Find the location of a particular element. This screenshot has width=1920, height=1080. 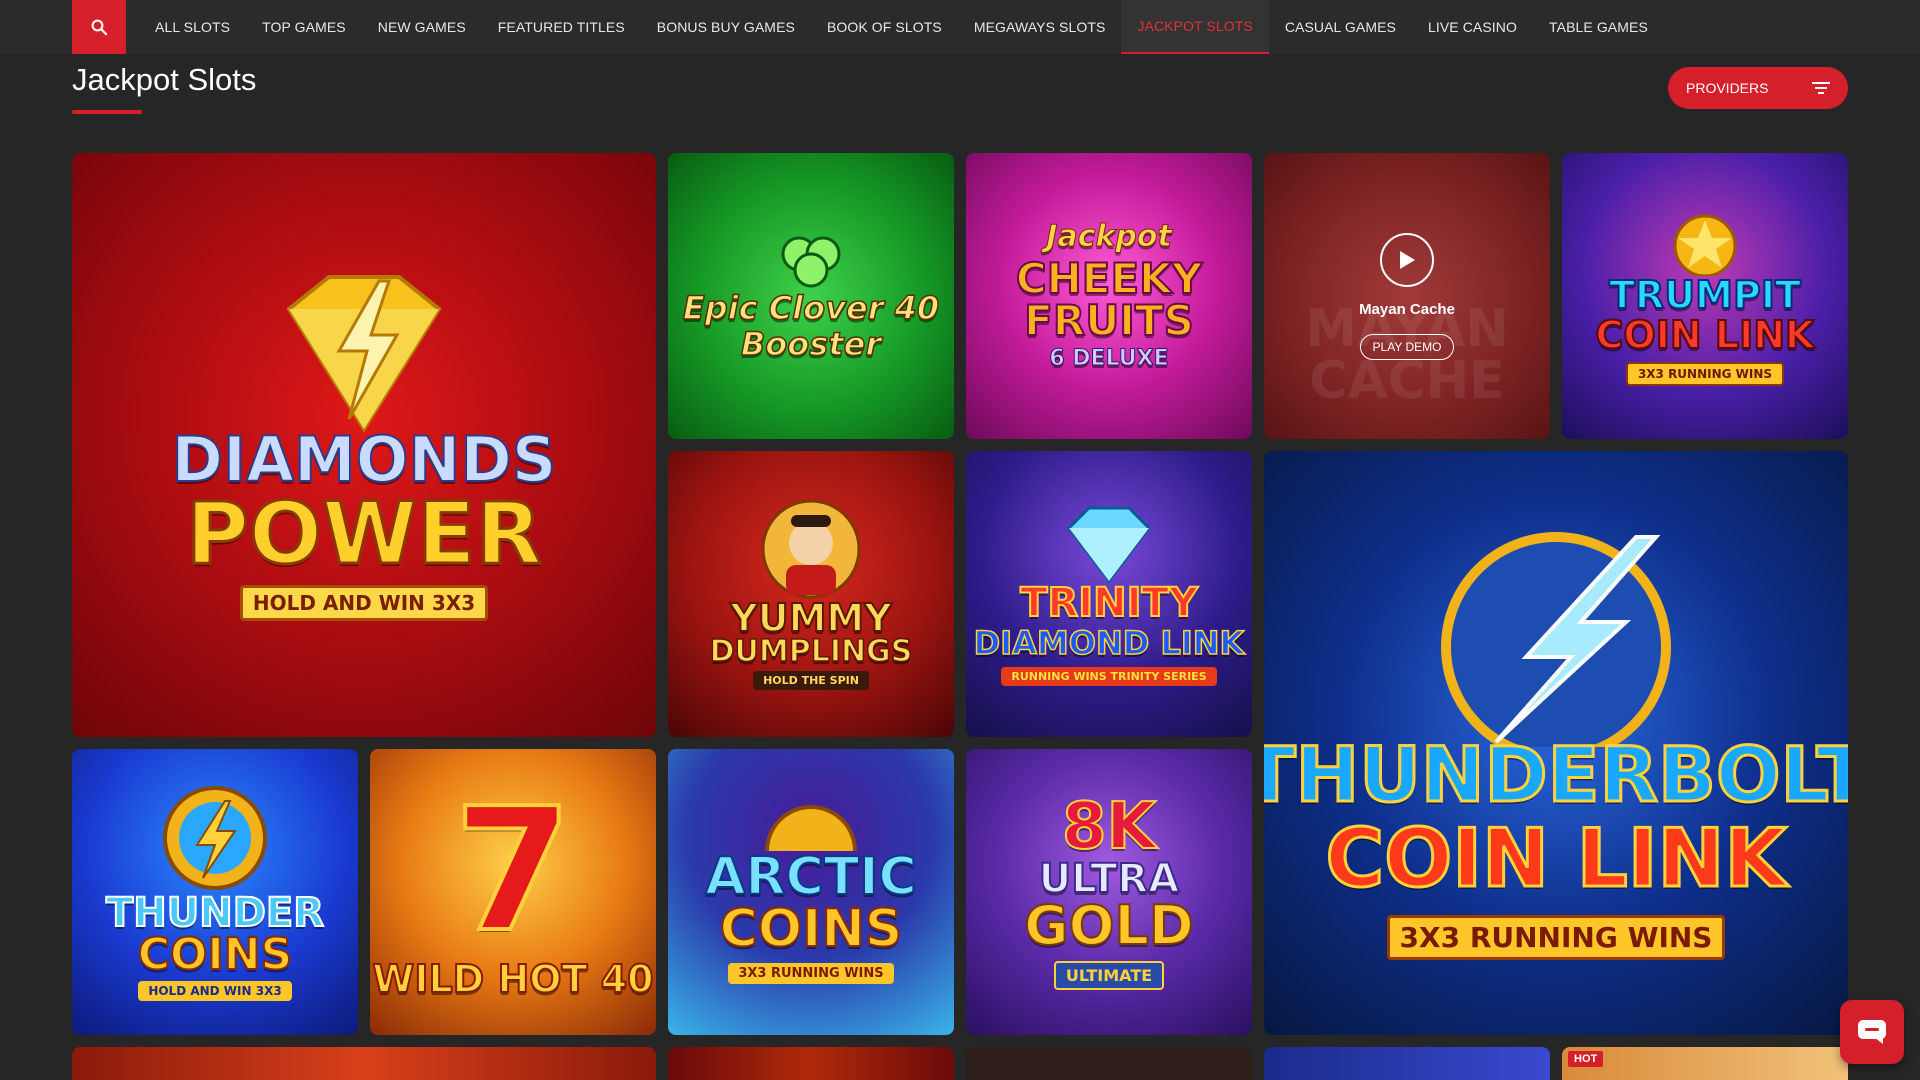

tab-table-games: TABLE GAMES is located at coordinates (1598, 27).